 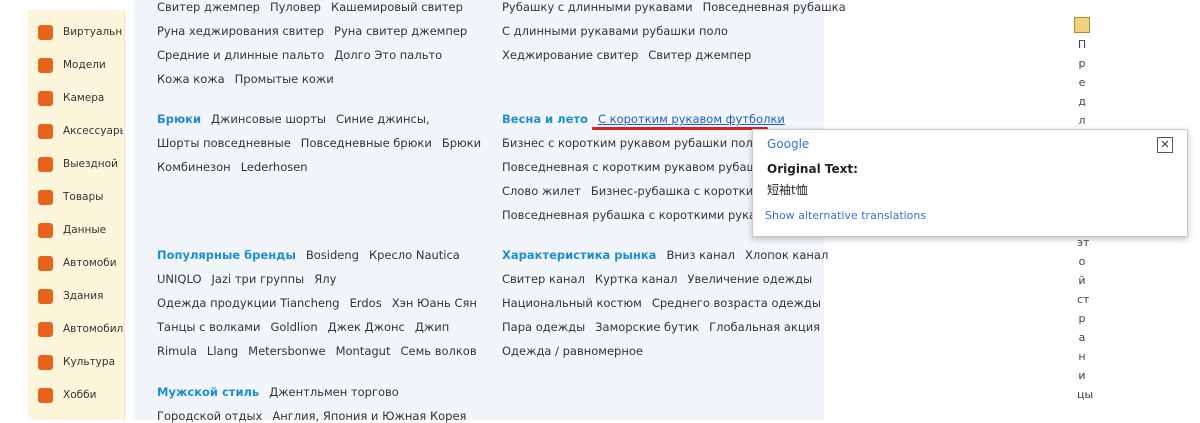 I want to click on sidebar-item: Товары, so click(x=76, y=197).